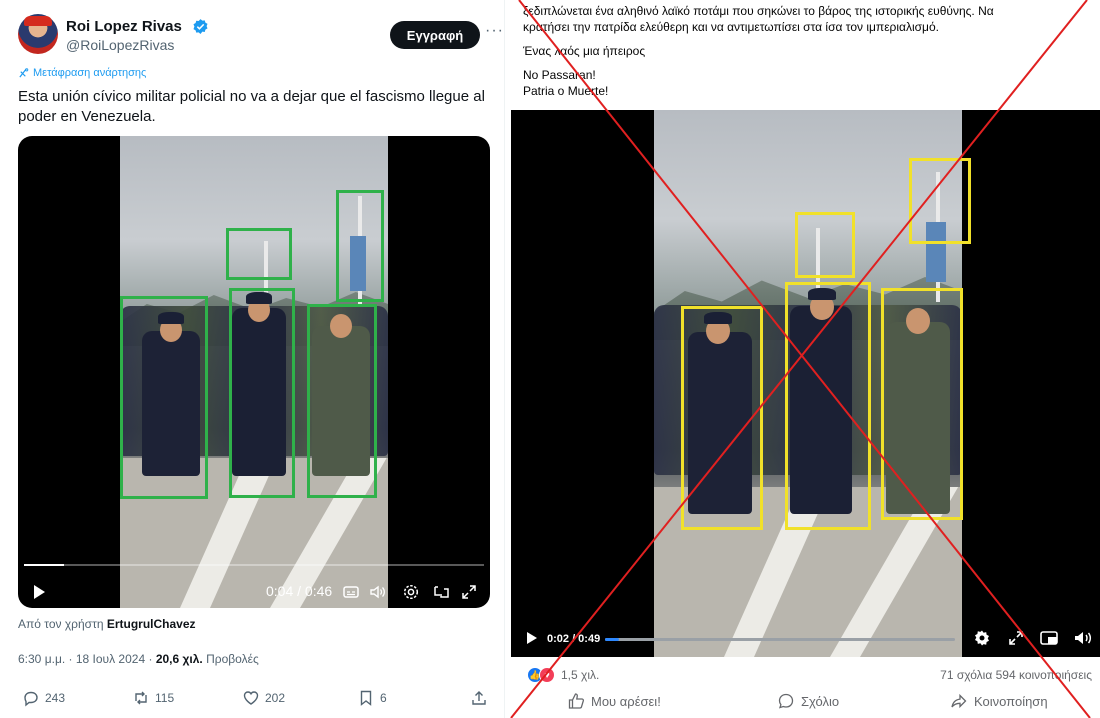 The image size is (1100, 718). Describe the element at coordinates (31, 699) in the screenshot. I see `reply-icon` at that location.